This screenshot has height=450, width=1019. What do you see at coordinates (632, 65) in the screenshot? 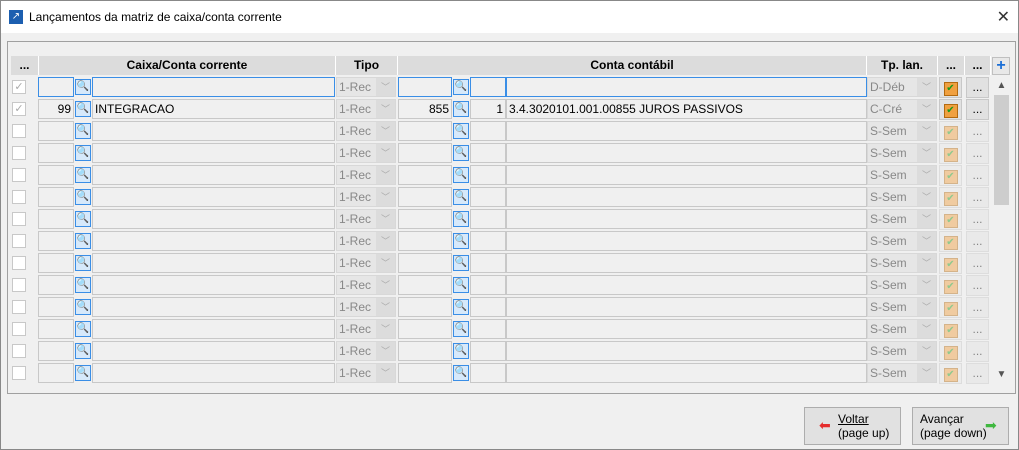
I see `header-conta: Conta contábil` at bounding box center [632, 65].